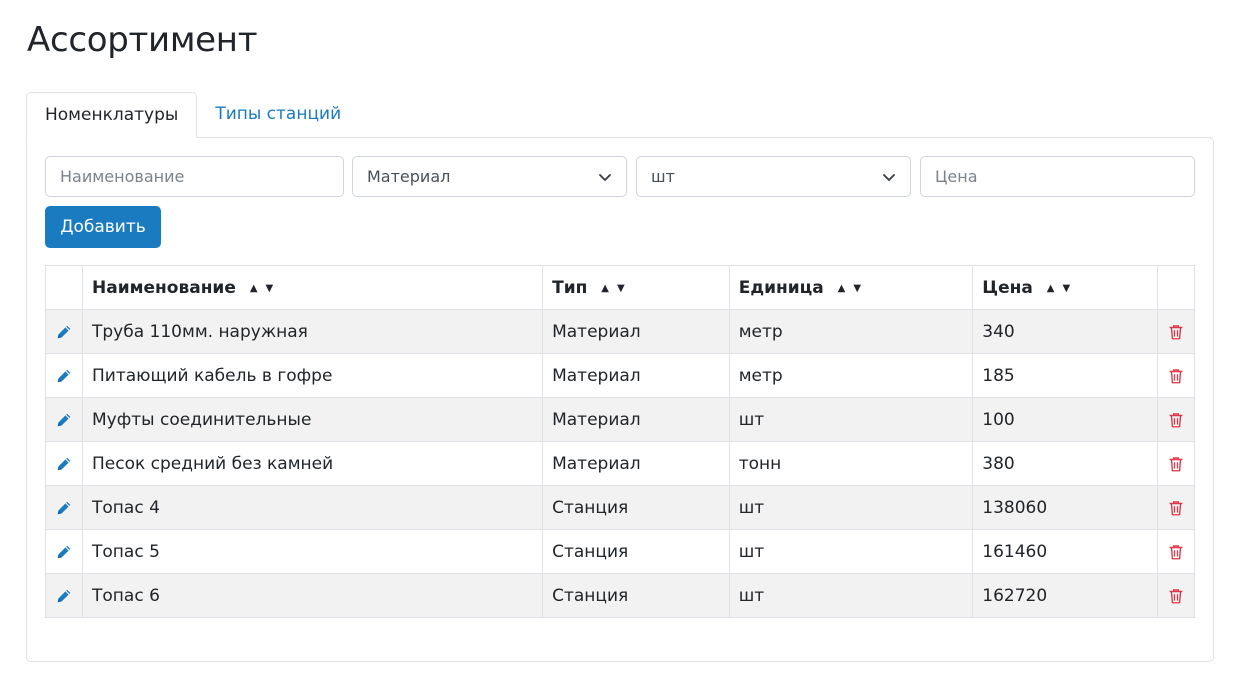  I want to click on unit-select: шт, so click(773, 176).